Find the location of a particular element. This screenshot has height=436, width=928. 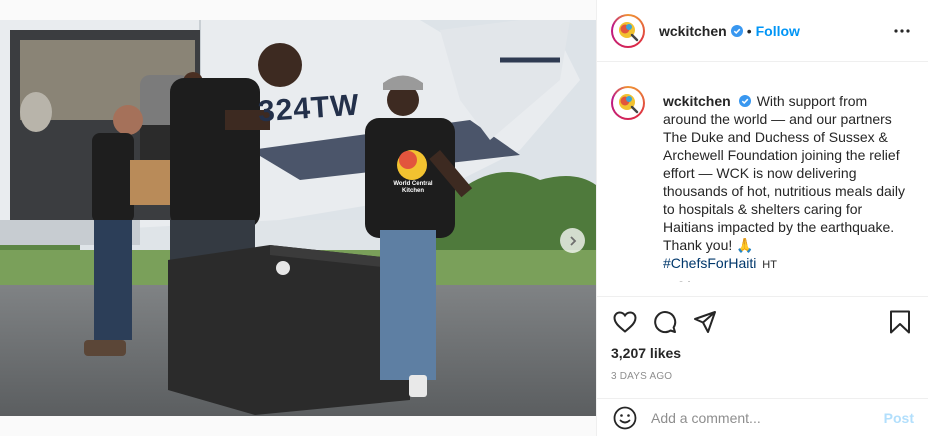

post-header: wckitchen • Follow is located at coordinates (762, 31).